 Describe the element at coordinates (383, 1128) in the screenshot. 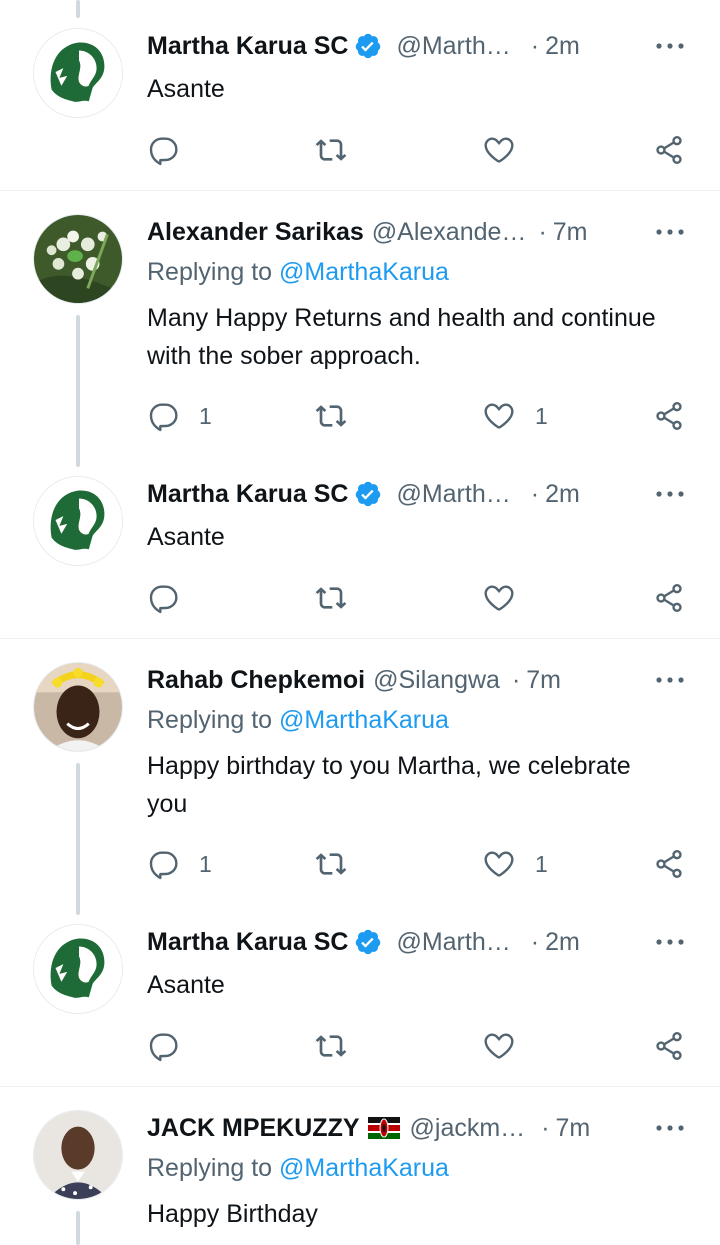

I see `kenya-flag-icon` at that location.